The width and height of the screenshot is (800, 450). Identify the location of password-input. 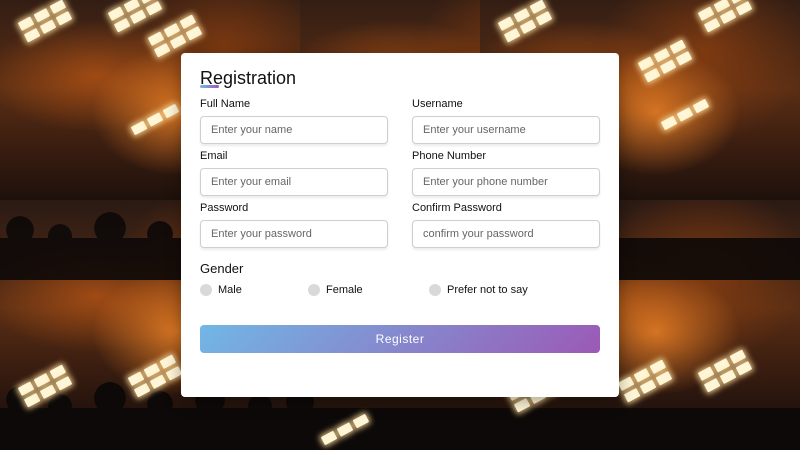
(294, 234).